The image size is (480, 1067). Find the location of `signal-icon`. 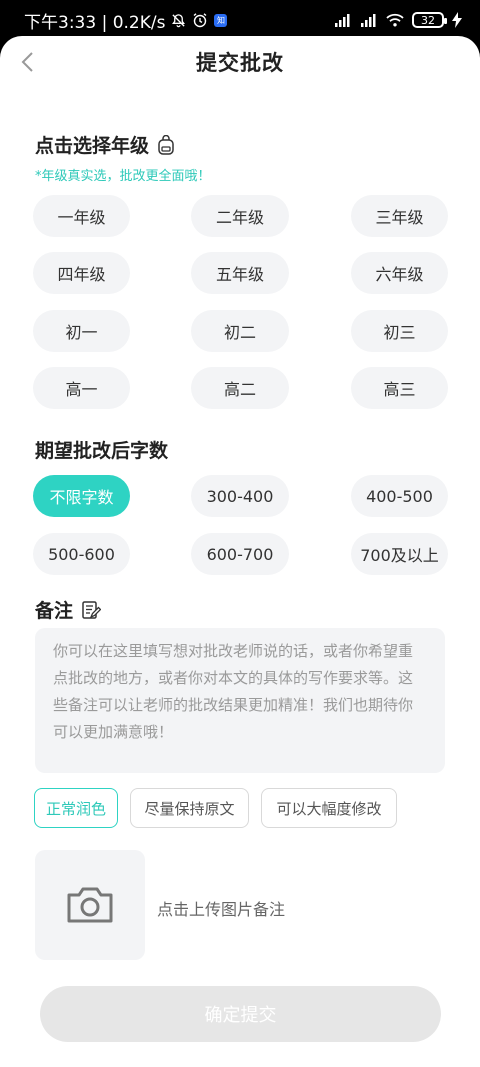

signal-icon is located at coordinates (343, 20).